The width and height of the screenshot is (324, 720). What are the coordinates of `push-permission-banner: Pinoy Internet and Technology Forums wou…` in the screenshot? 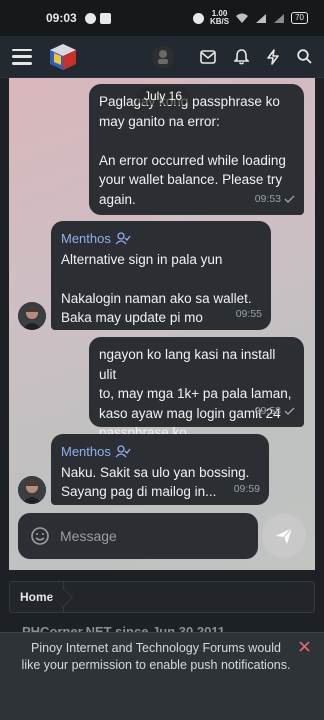 It's located at (162, 676).